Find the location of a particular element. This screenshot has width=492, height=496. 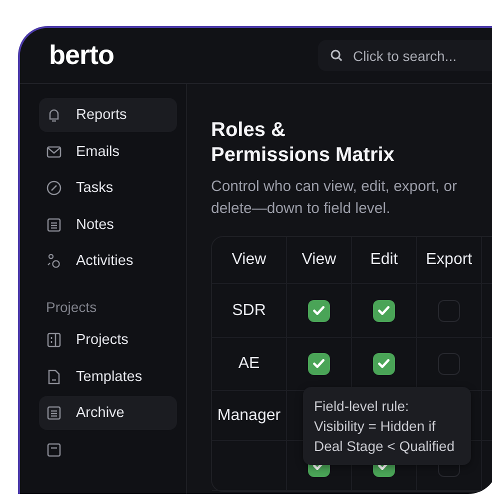

sidebar-item: Emails is located at coordinates (108, 151).